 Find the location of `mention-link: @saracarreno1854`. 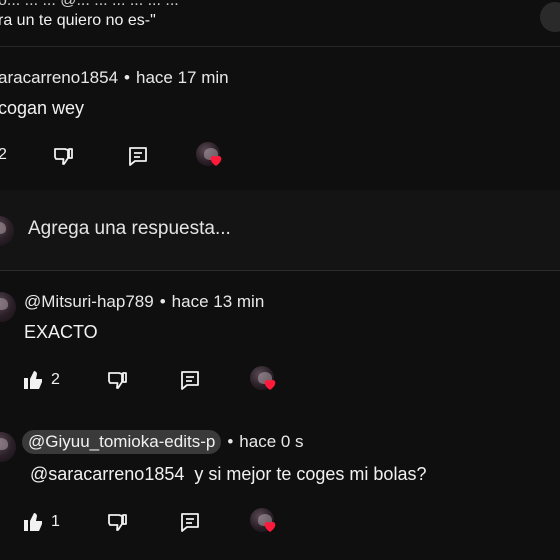

mention-link: @saracarreno1854 is located at coordinates (107, 474).